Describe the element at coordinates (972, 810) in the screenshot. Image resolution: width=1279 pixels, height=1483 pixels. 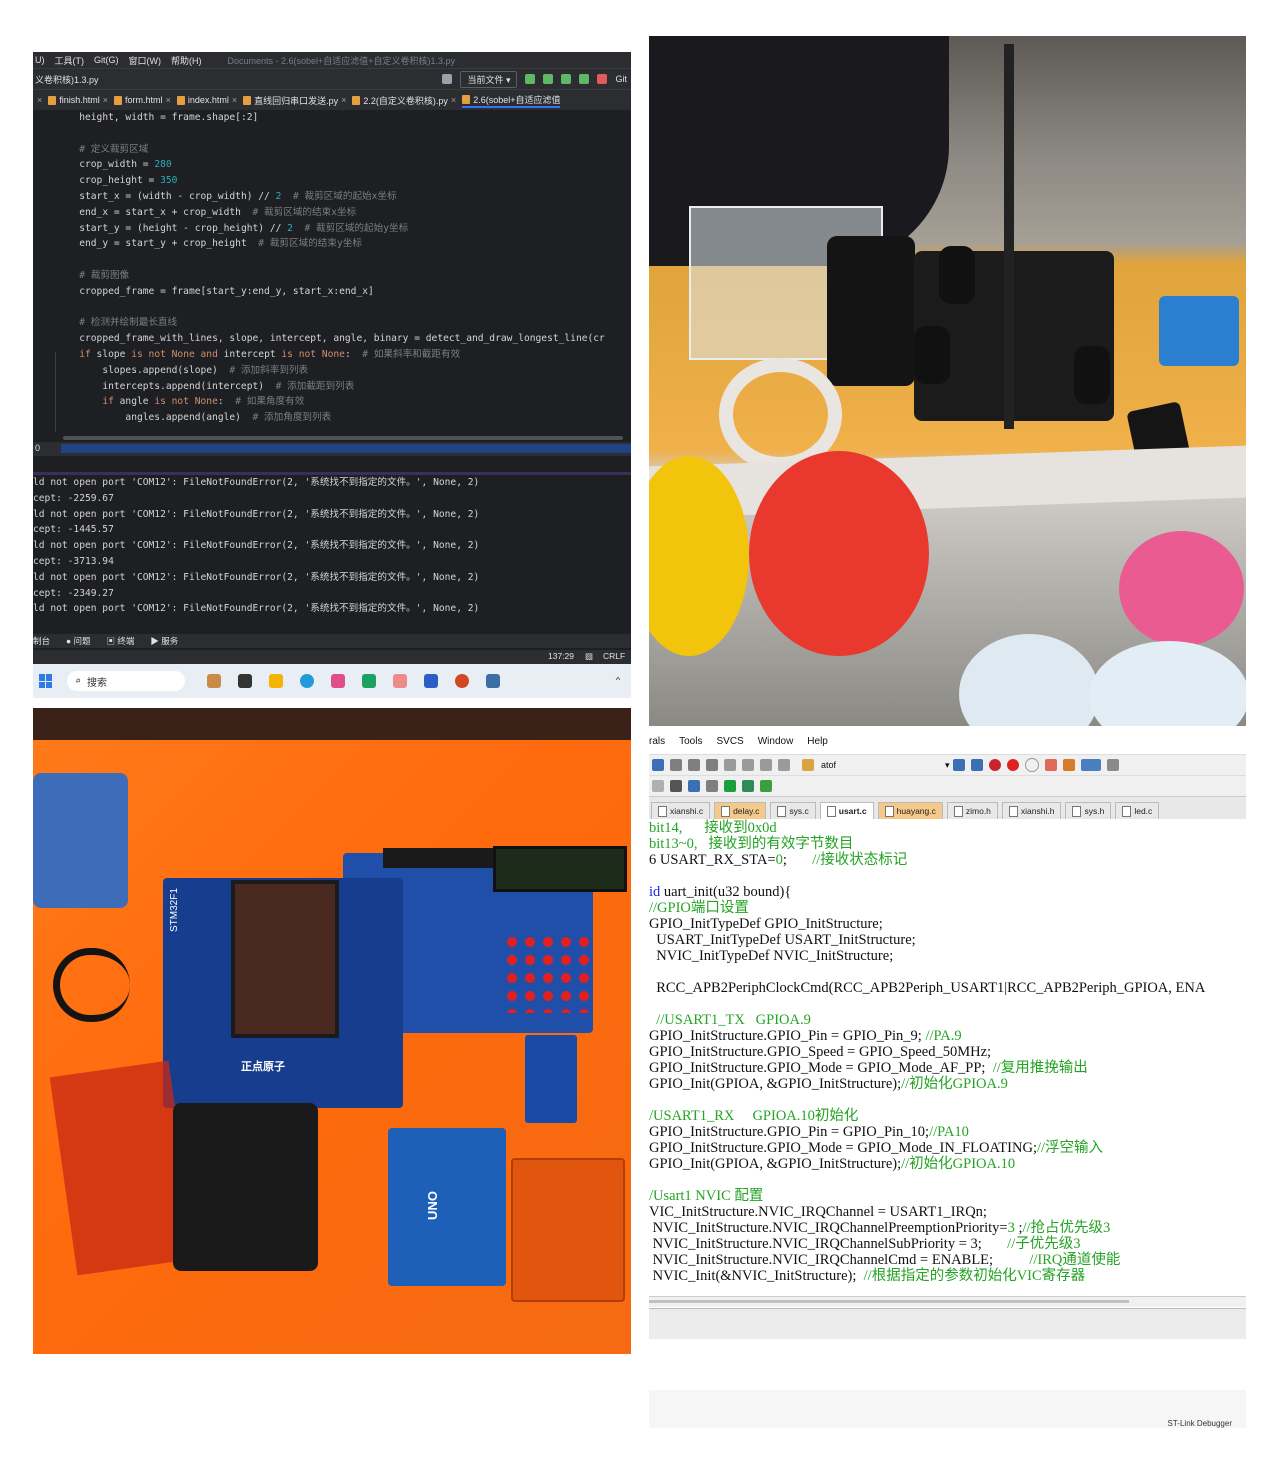
I see `keil-tab: zimo.h` at that location.